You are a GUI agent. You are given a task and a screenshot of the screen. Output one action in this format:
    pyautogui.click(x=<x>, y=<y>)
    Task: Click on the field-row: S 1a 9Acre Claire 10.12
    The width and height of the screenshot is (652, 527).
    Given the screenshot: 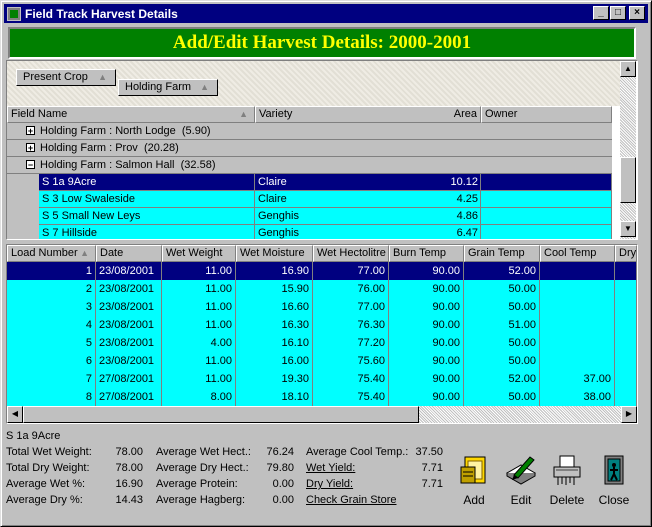 What is the action you would take?
    pyautogui.click(x=325, y=182)
    